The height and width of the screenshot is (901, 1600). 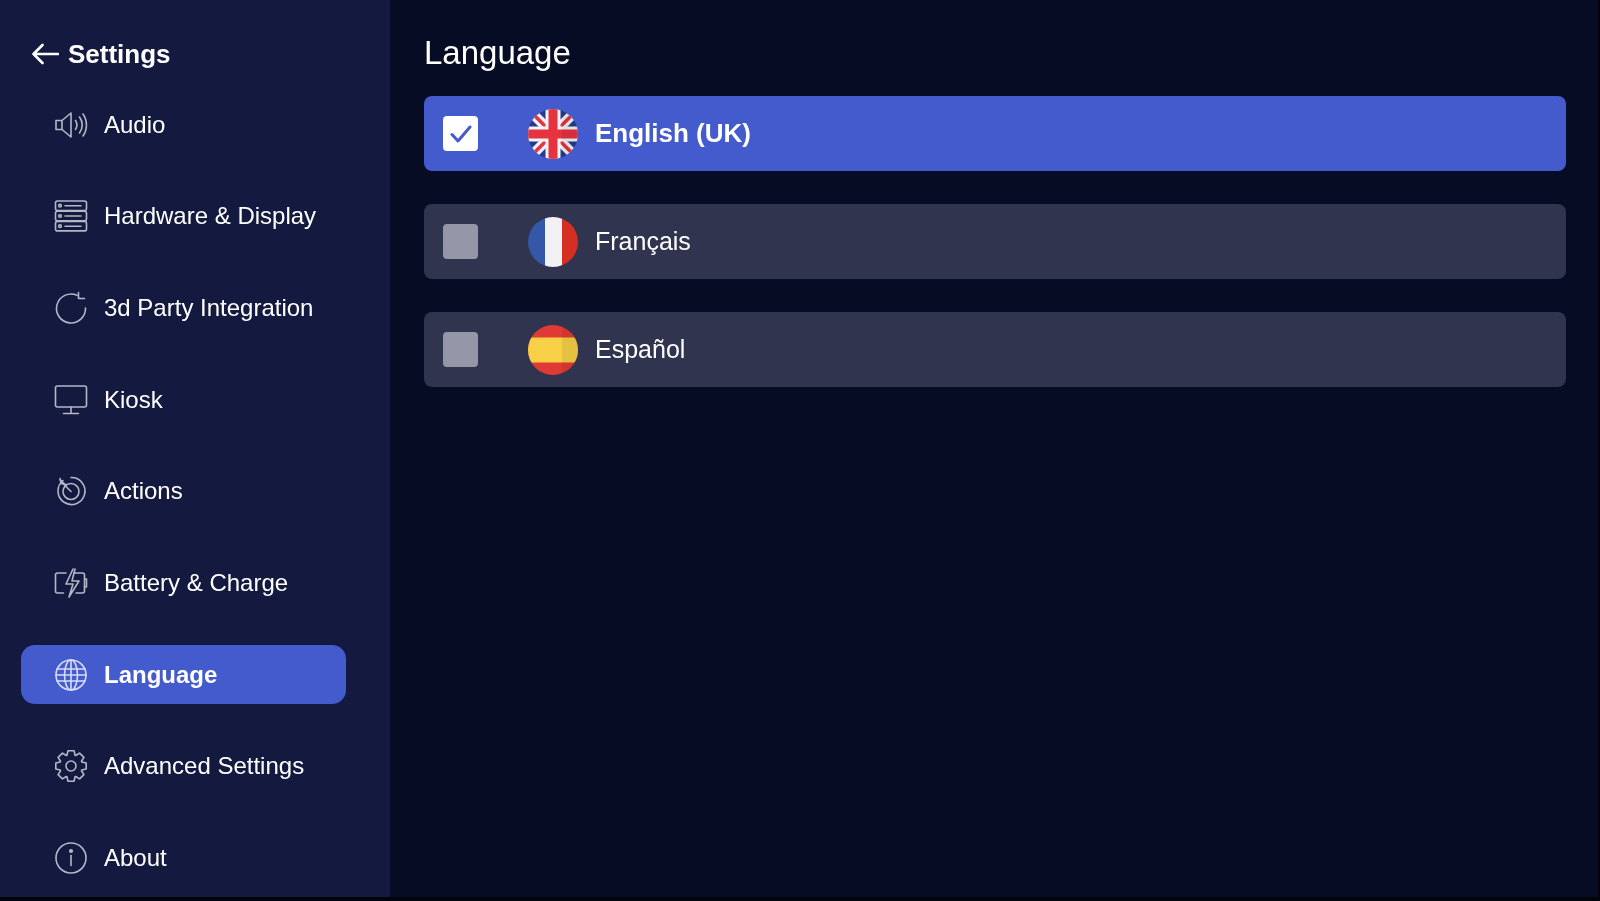 I want to click on server-stack-icon, so click(x=71, y=216).